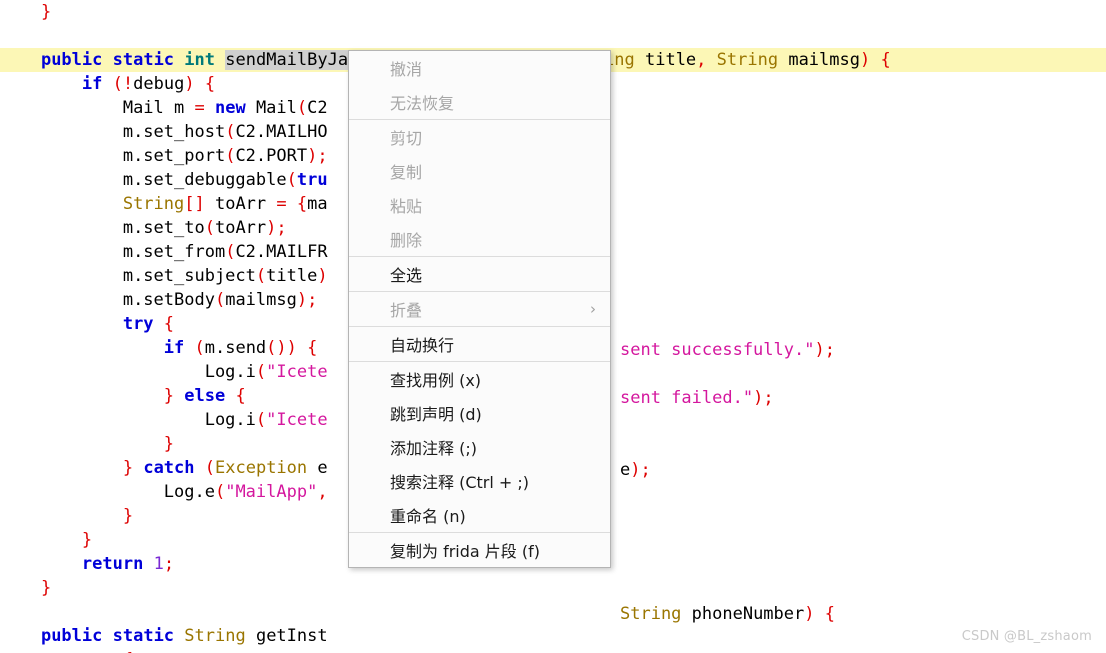 The image size is (1106, 653). Describe the element at coordinates (436, 380) in the screenshot. I see `menu-item-label: 查找用例 (x)` at that location.